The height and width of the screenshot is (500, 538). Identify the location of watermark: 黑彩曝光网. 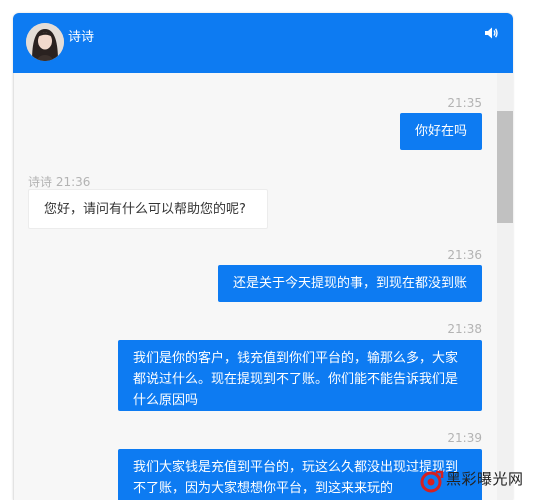
(479, 481).